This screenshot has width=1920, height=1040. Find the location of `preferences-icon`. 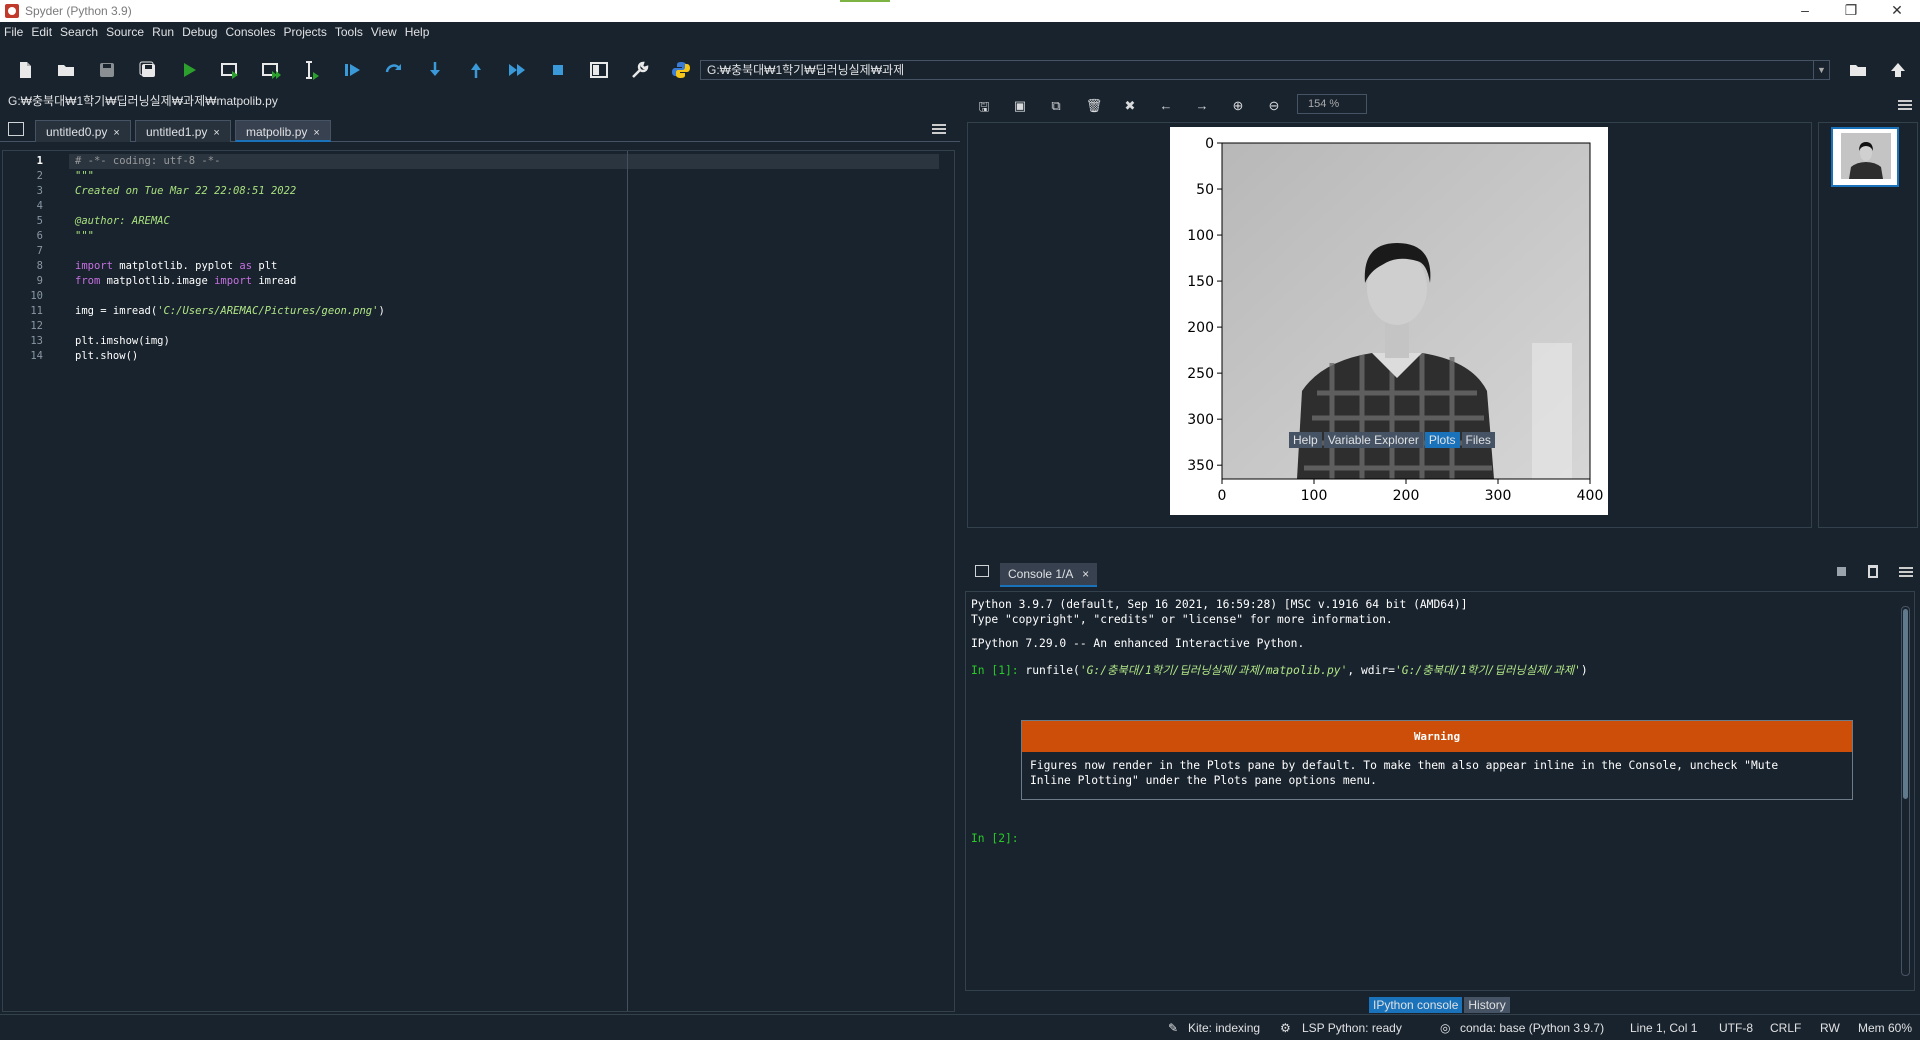

preferences-icon is located at coordinates (640, 70).